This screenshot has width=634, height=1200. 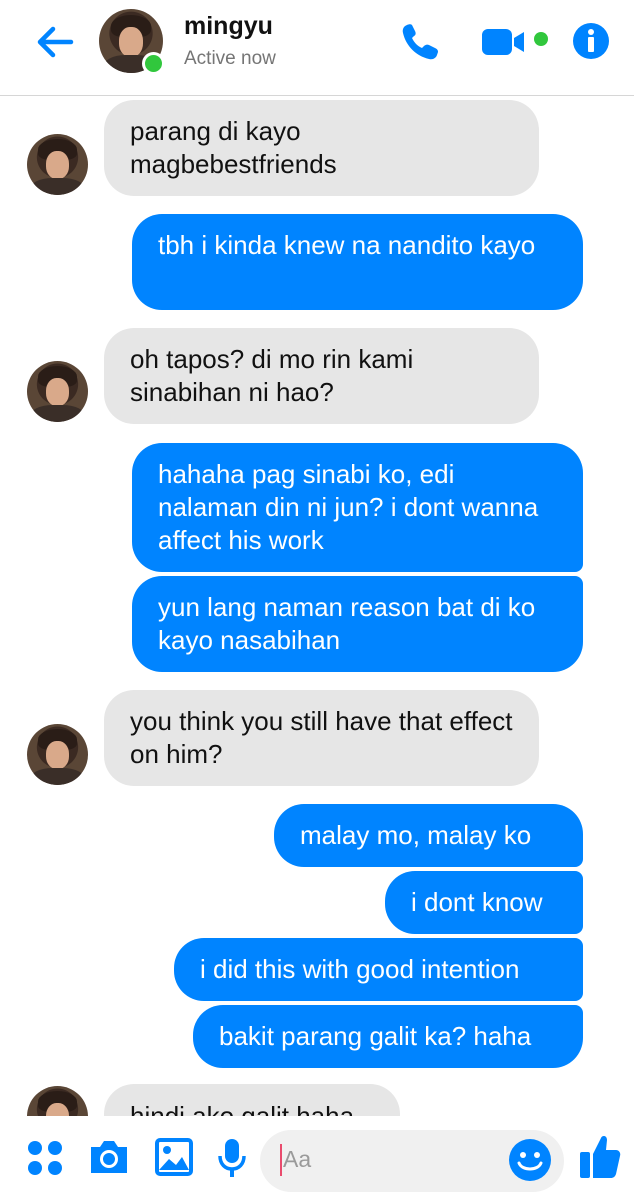 I want to click on message-placeholder: Aa, so click(x=297, y=1159).